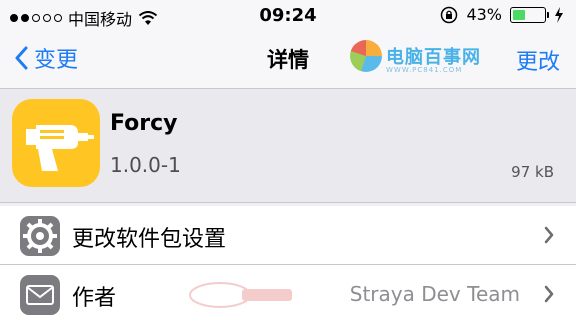 Image resolution: width=576 pixels, height=323 pixels. I want to click on battery-level, so click(519, 14).